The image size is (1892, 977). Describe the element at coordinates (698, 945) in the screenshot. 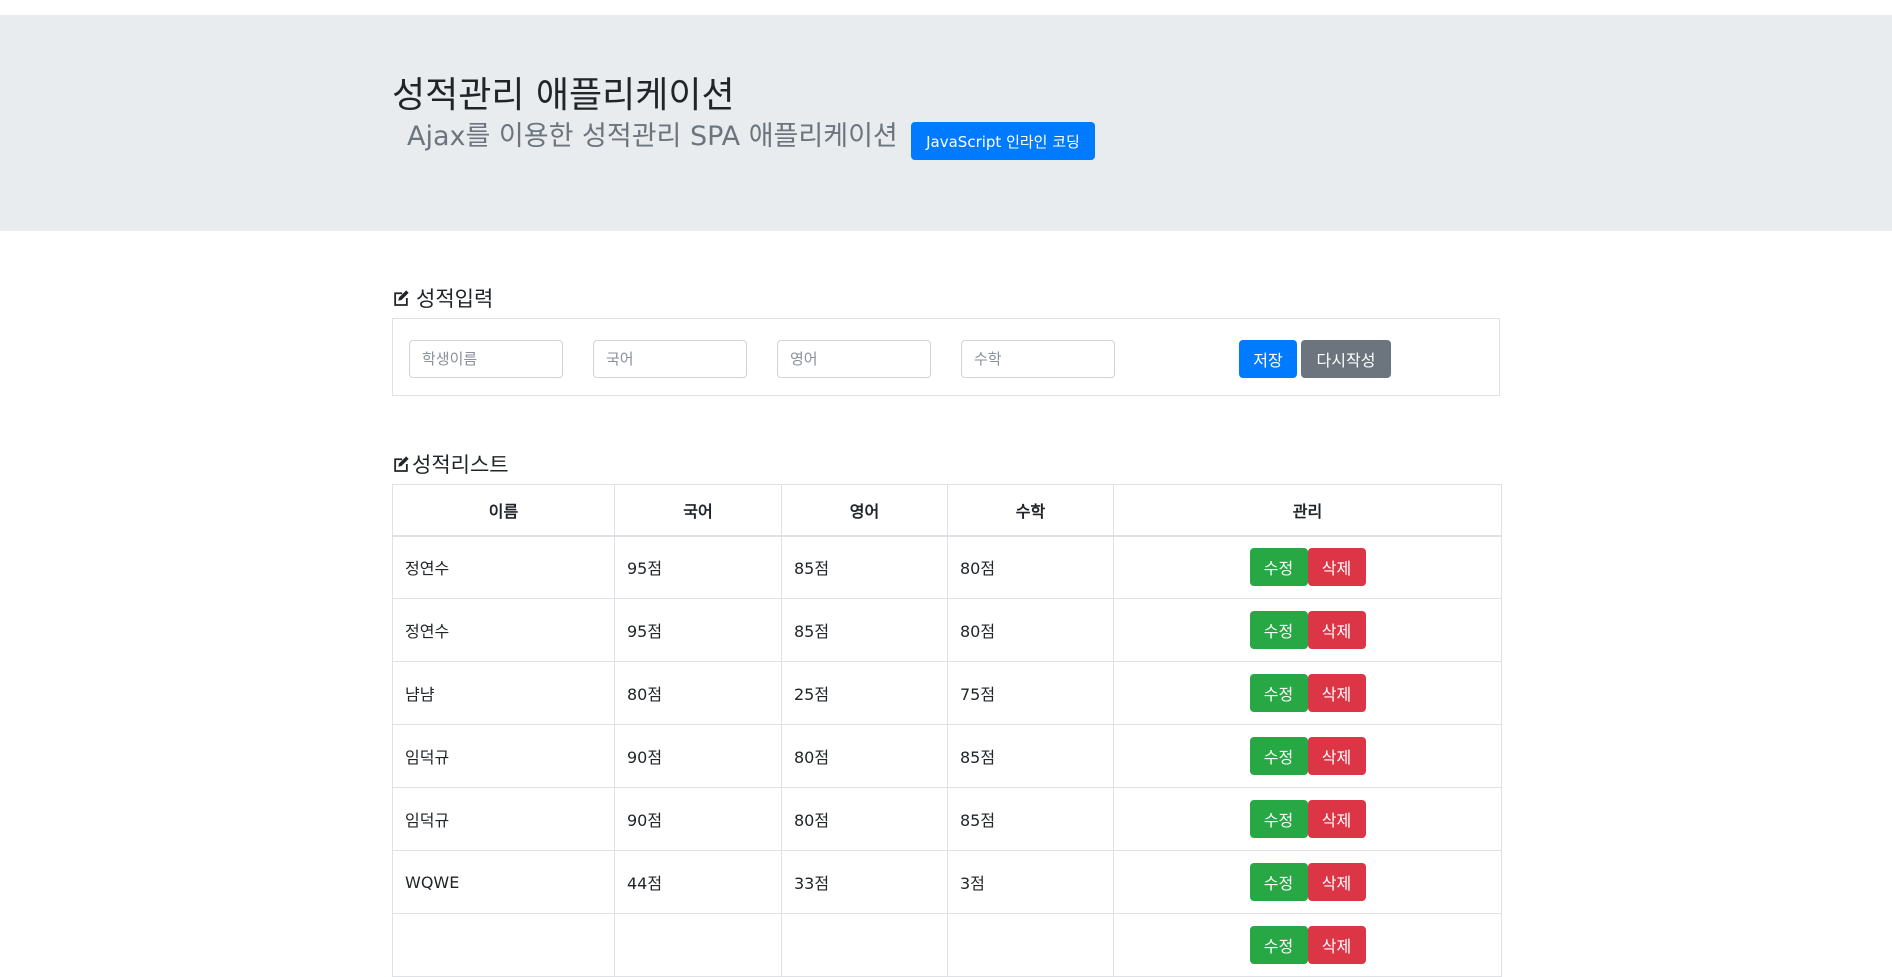

I see `korean-score-cell` at that location.